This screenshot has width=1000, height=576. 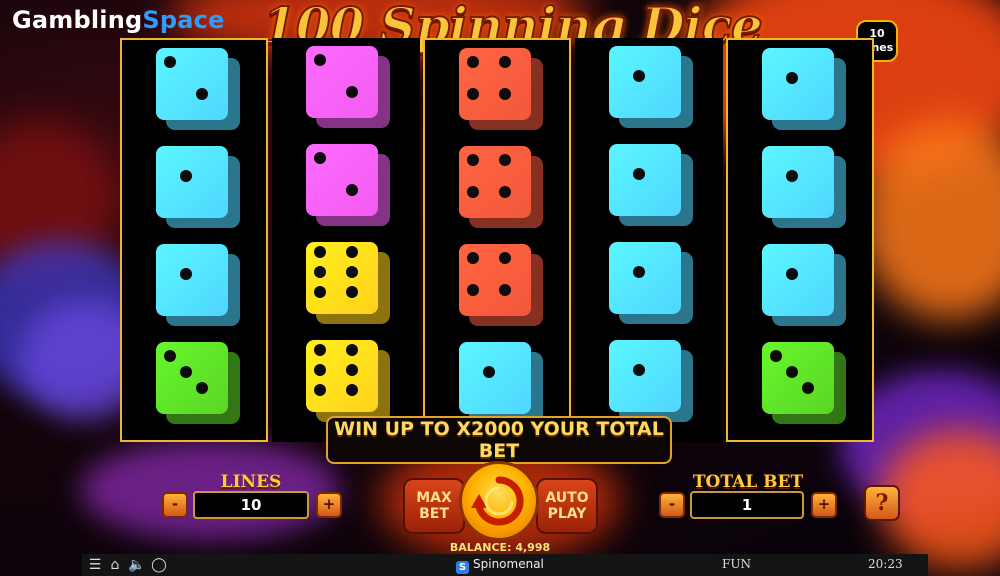 I want to click on balance-display: BALANCE: 4,998, so click(x=500, y=547).